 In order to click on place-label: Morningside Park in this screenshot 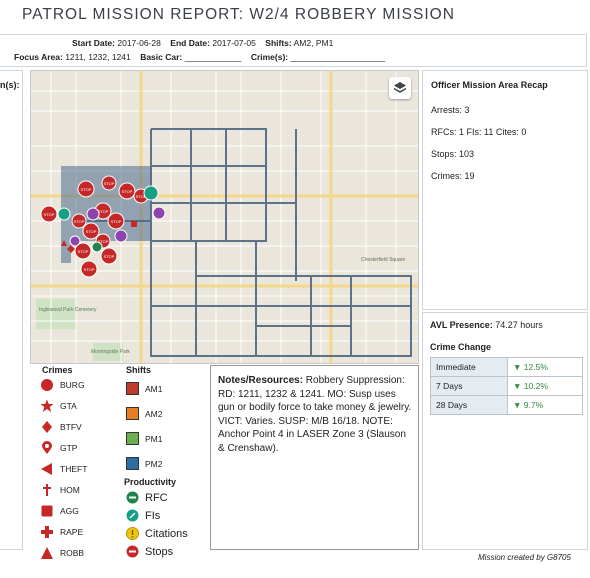, I will do `click(110, 352)`.